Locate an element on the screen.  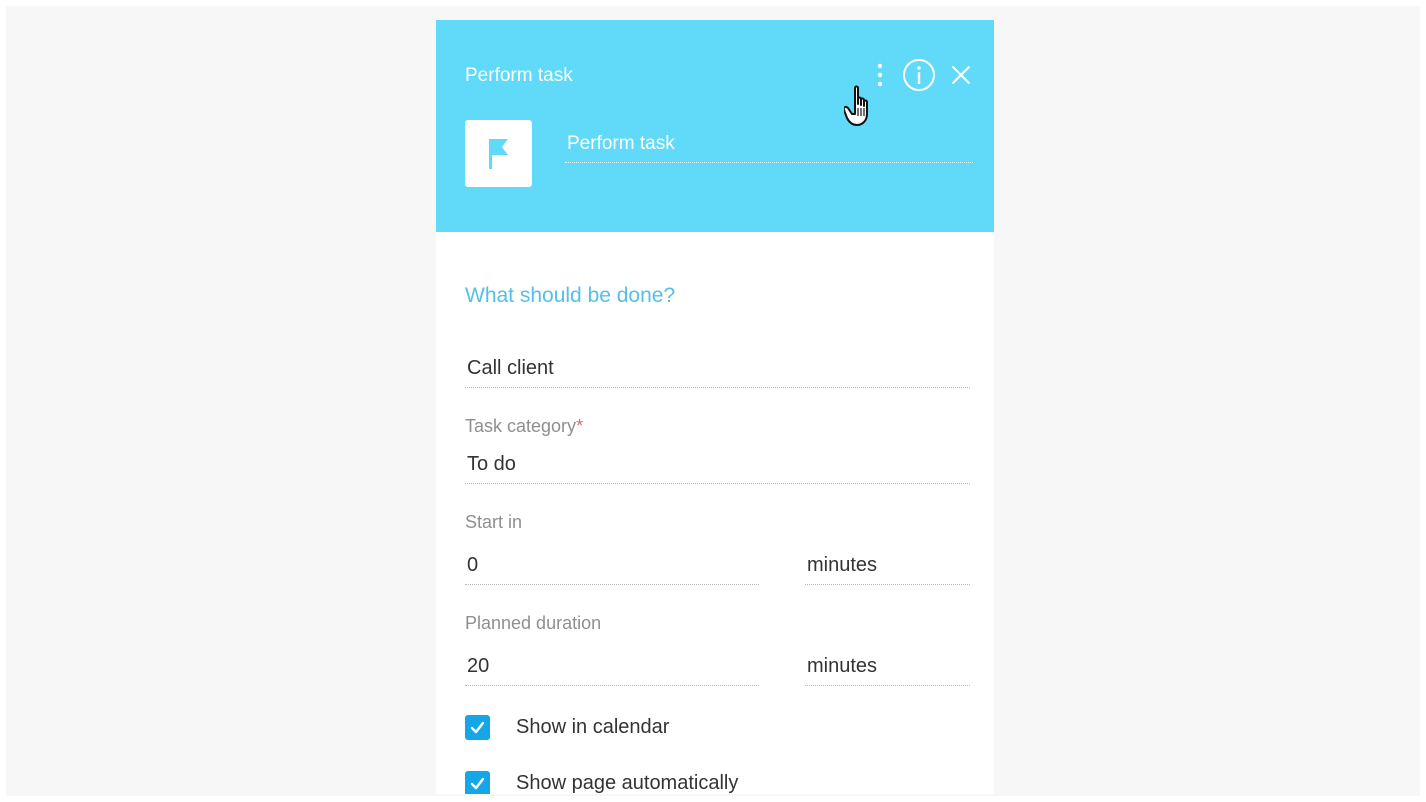
required-marker: * is located at coordinates (580, 426).